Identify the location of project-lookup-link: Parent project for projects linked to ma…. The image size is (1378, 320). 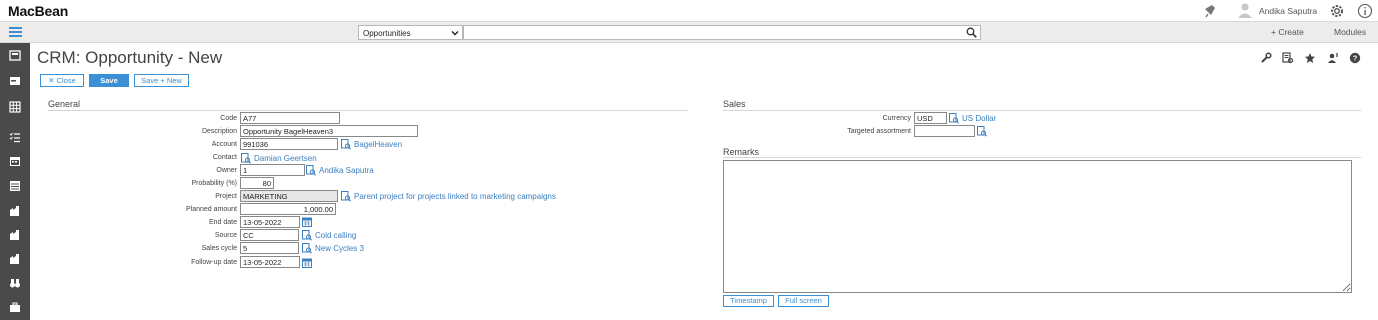
(448, 196).